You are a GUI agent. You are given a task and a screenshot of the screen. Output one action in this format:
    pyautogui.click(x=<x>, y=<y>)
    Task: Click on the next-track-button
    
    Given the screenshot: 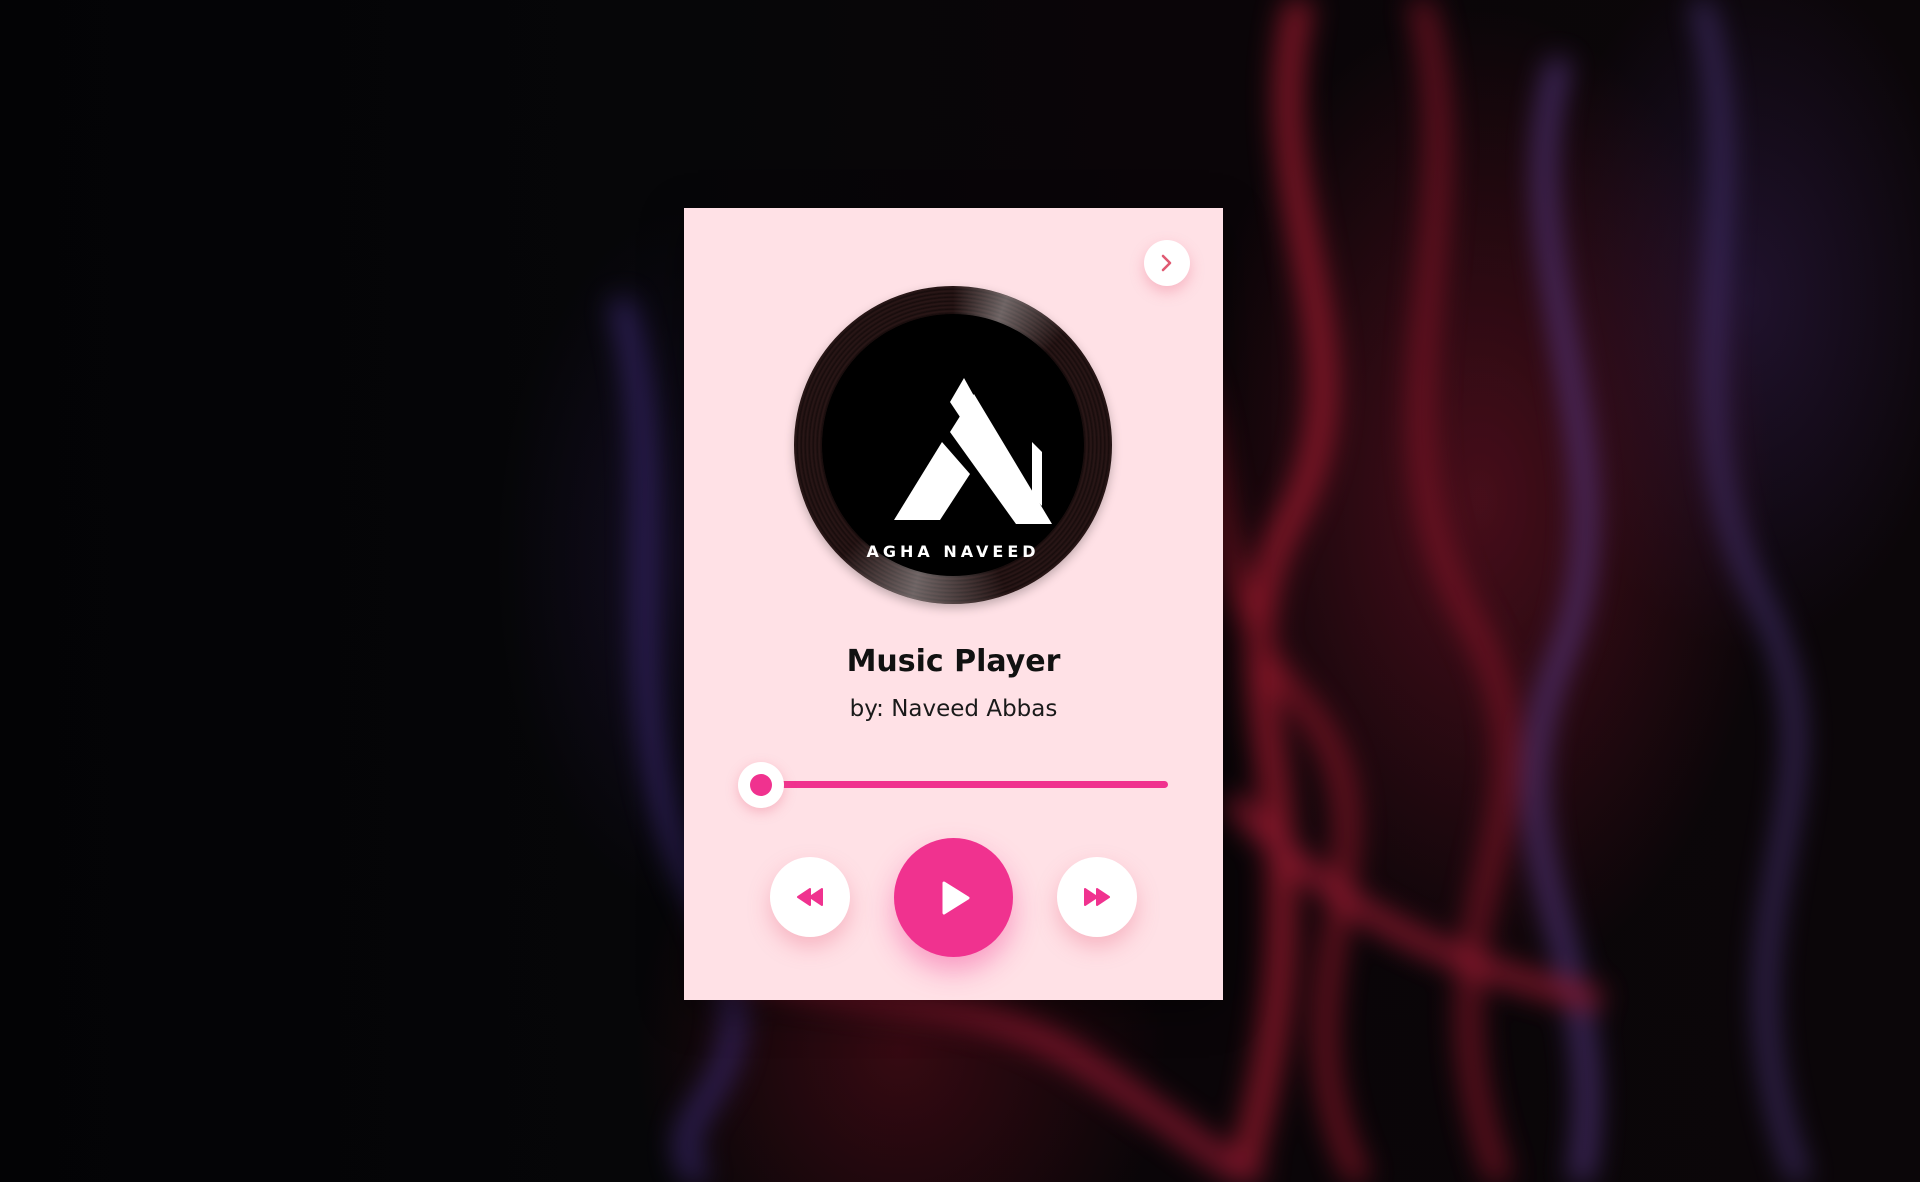 What is the action you would take?
    pyautogui.click(x=1167, y=263)
    